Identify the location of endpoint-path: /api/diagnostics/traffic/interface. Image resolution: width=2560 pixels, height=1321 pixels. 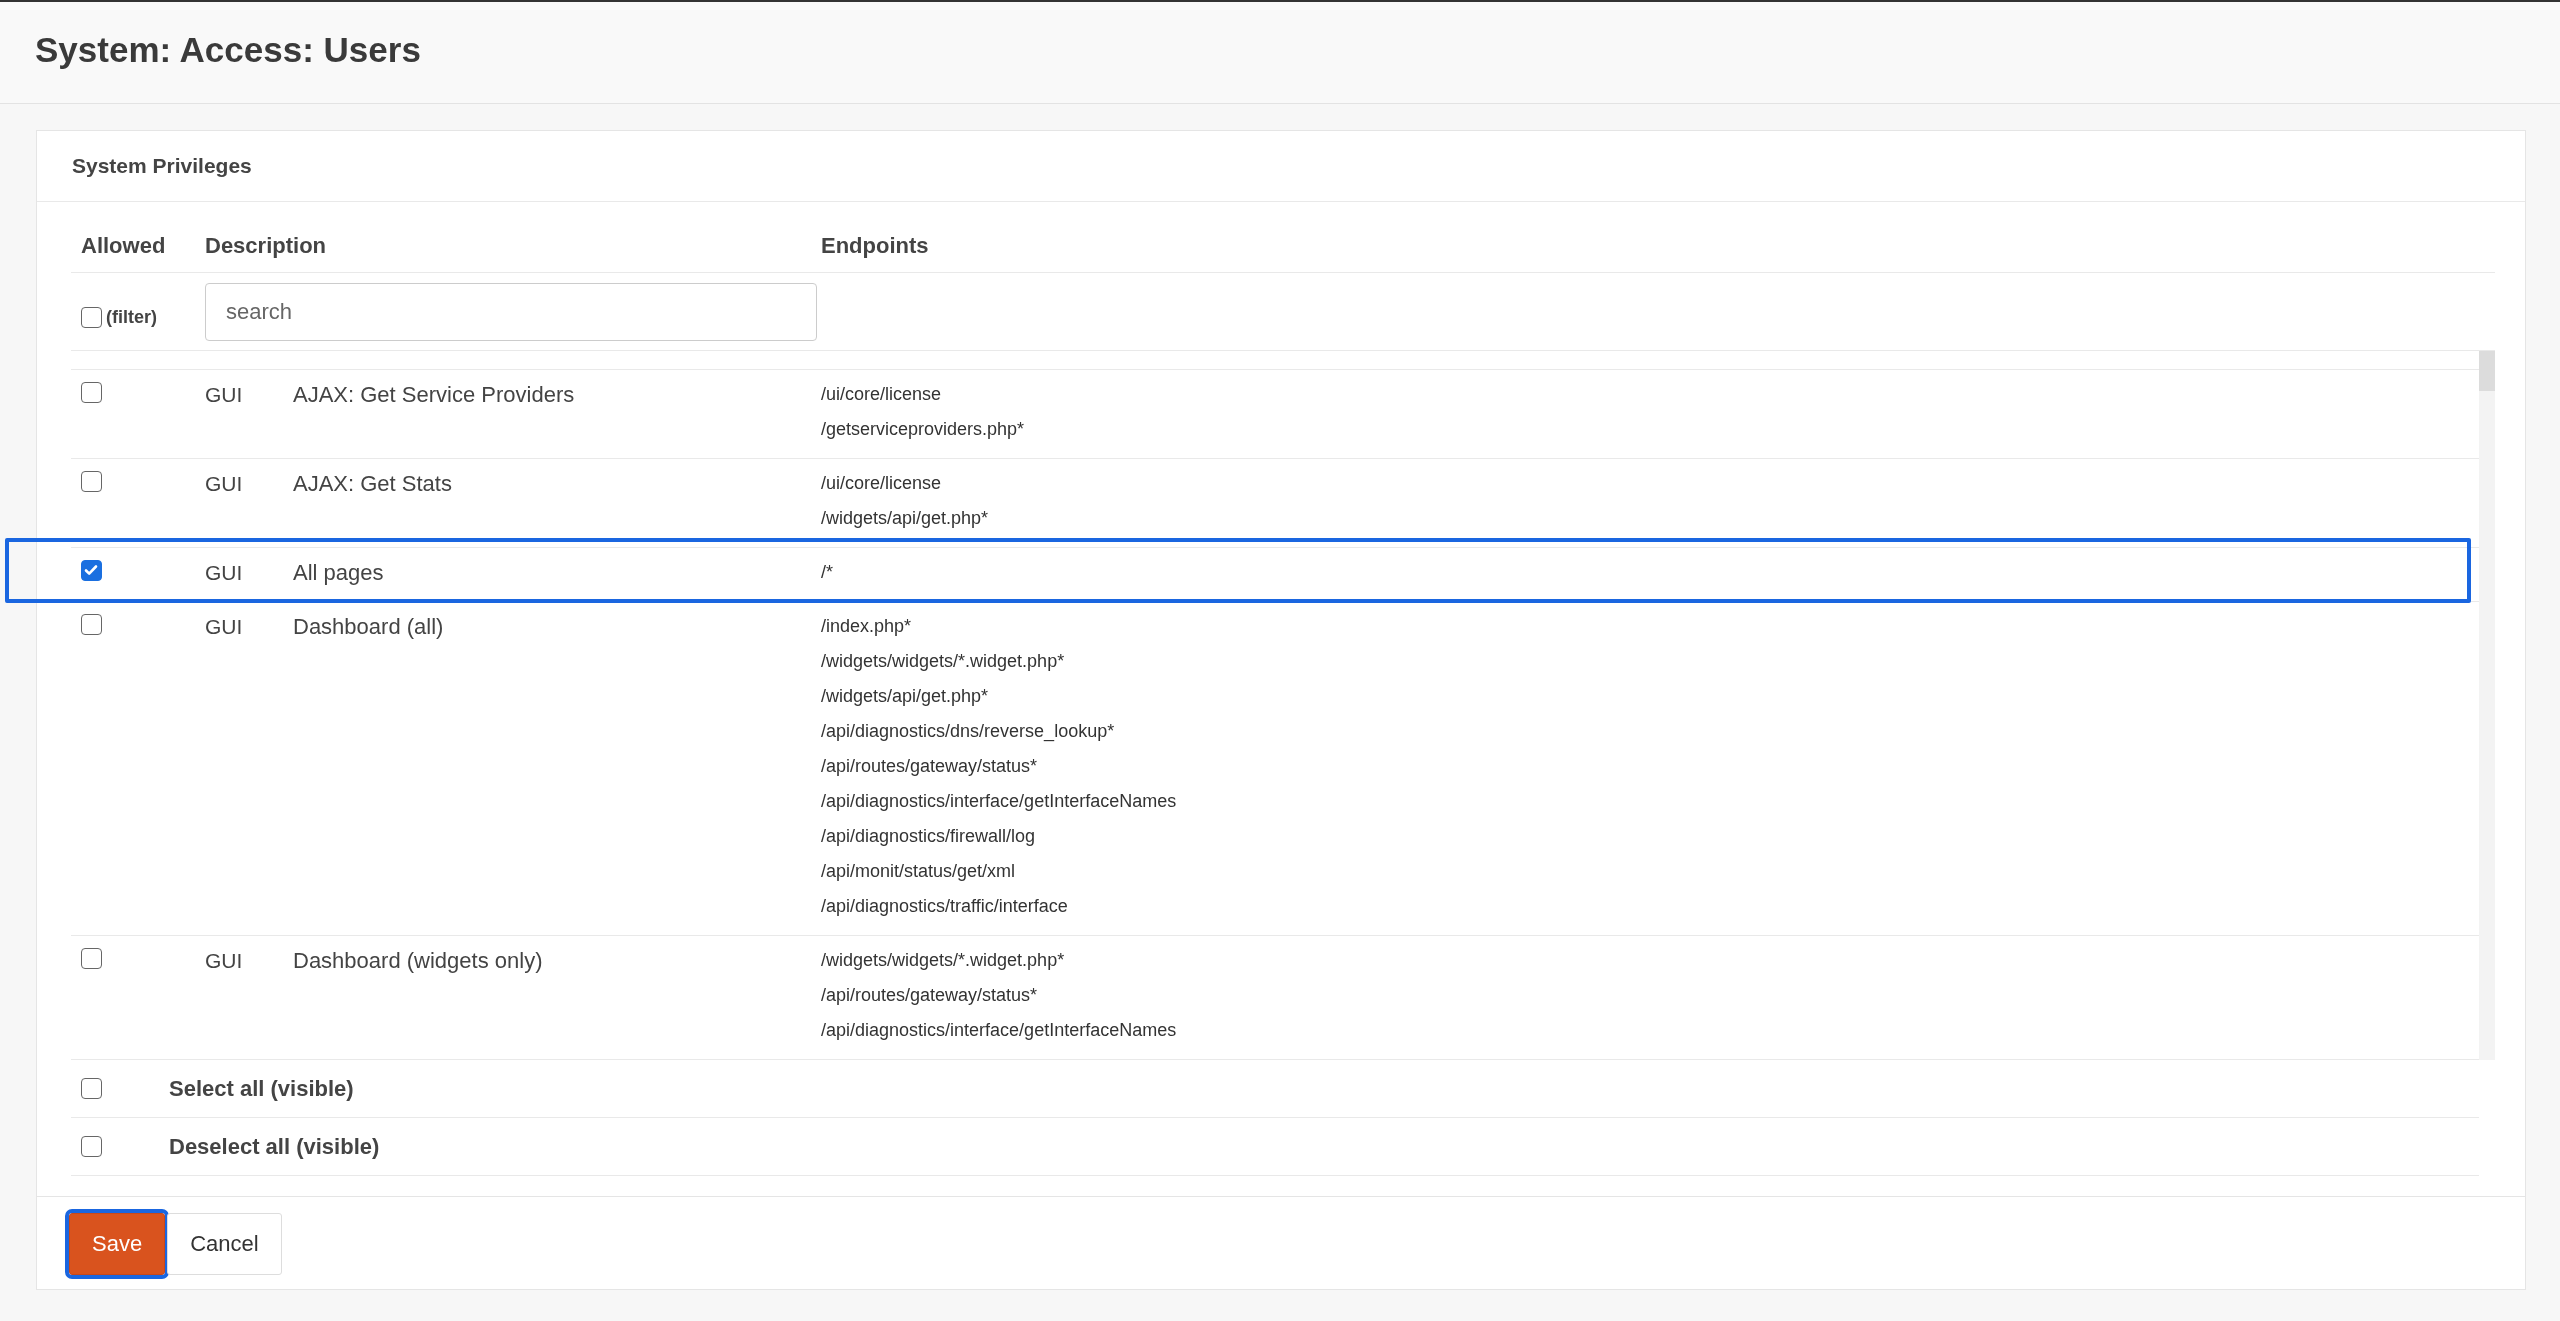
(945, 906).